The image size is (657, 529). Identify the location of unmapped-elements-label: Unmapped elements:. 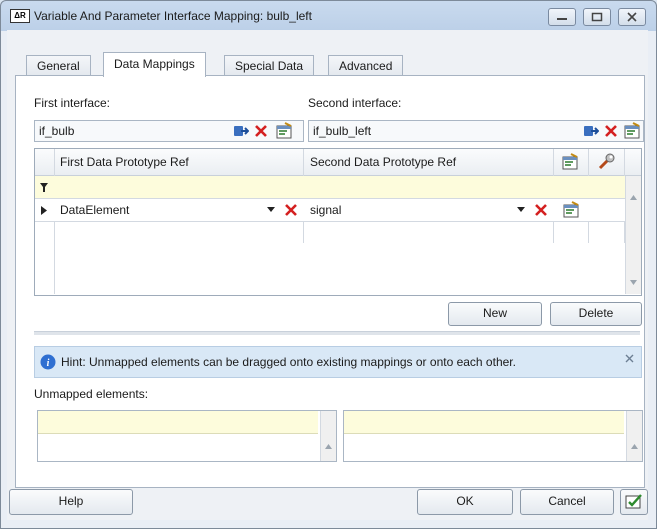
(91, 394).